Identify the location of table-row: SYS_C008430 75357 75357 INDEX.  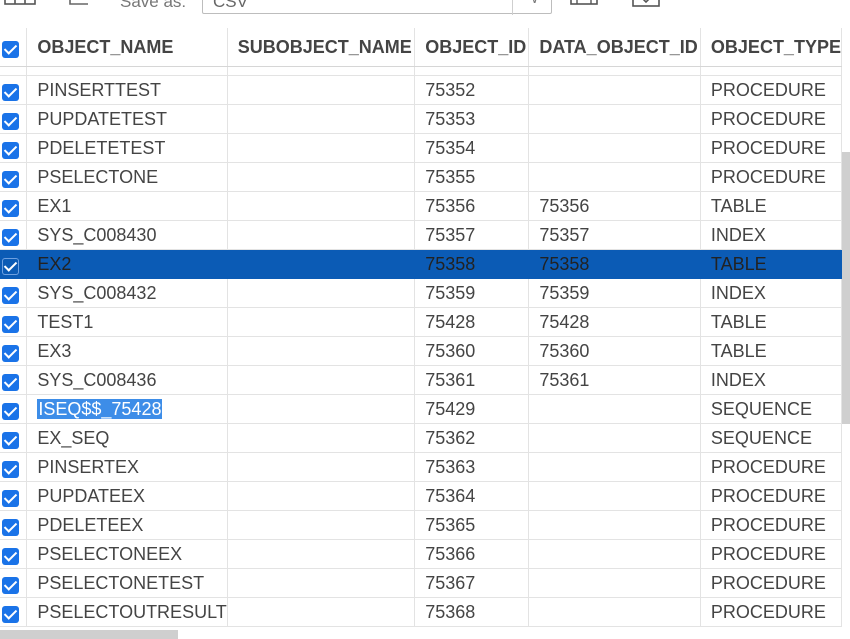
(421, 235).